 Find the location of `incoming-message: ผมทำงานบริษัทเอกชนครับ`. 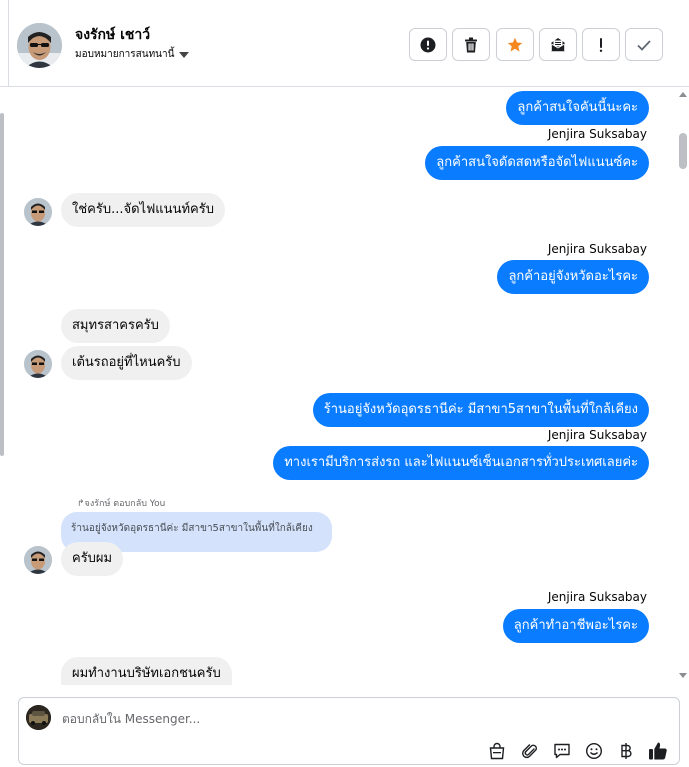

incoming-message: ผมทำงานบริษัทเอกชนครับ is located at coordinates (146, 671).